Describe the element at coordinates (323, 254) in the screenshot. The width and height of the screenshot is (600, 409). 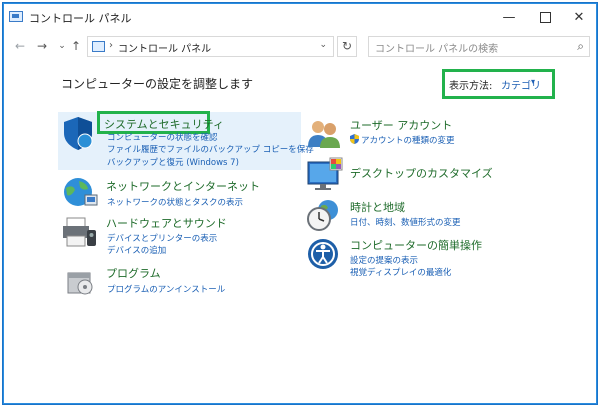
I see `ease-of-access-icon` at that location.